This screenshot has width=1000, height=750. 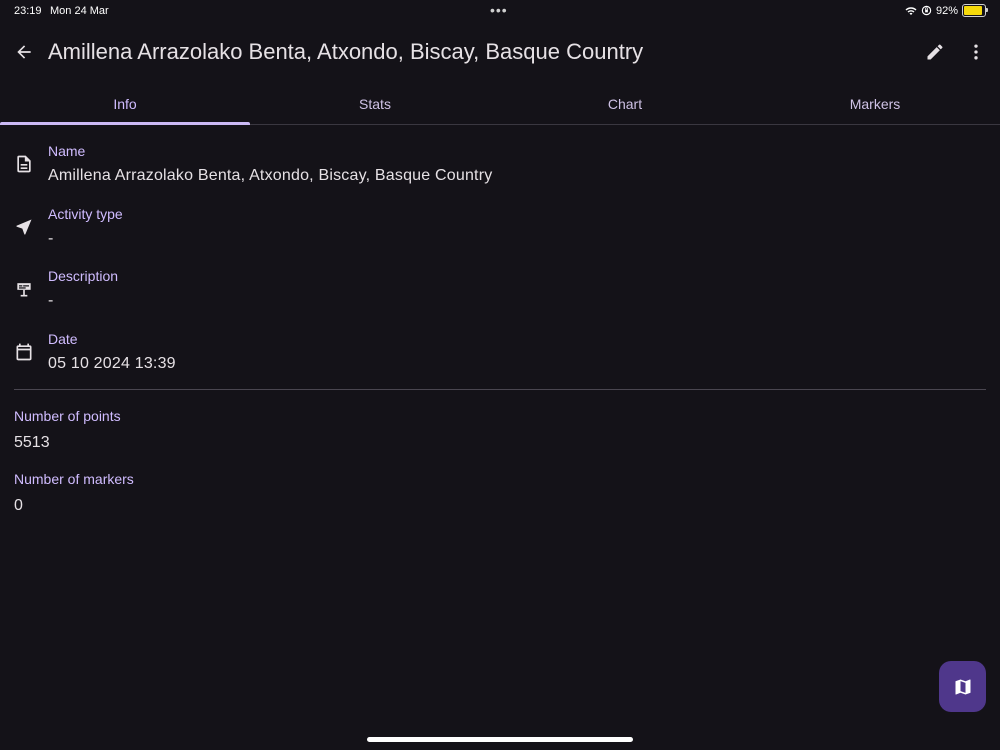 What do you see at coordinates (67, 416) in the screenshot?
I see `points-label: Number of points` at bounding box center [67, 416].